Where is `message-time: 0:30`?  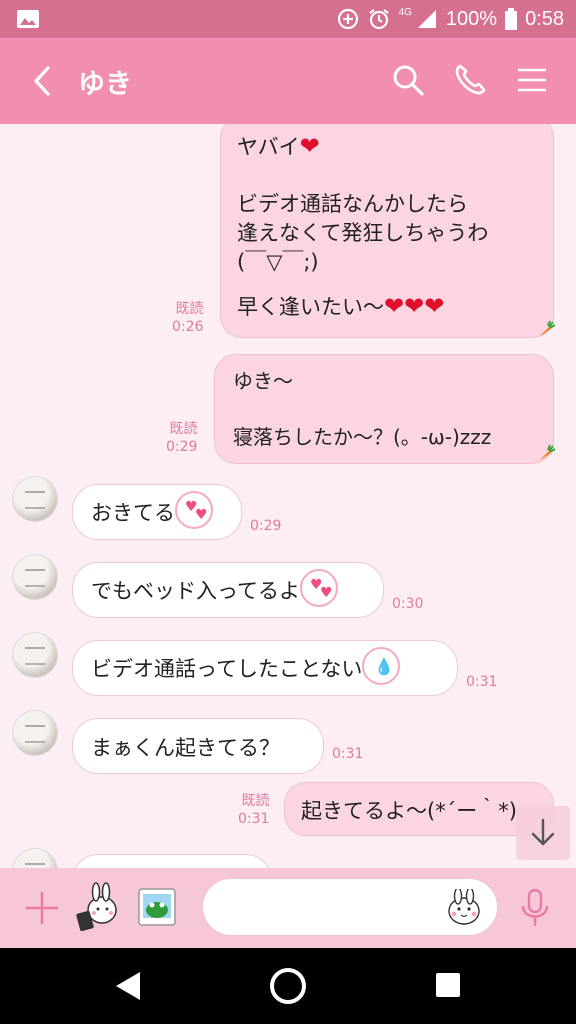
message-time: 0:30 is located at coordinates (408, 604).